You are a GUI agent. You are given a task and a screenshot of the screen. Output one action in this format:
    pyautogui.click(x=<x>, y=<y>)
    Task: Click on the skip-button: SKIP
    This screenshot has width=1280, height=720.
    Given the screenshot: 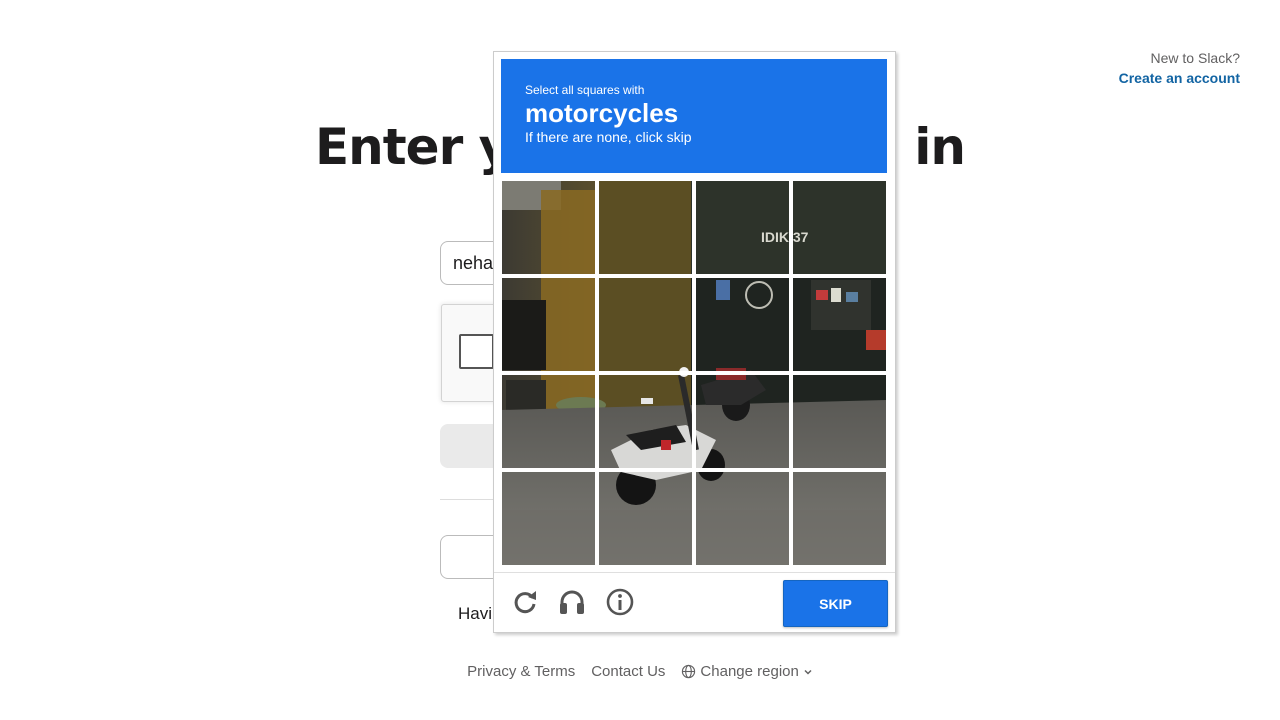 What is the action you would take?
    pyautogui.click(x=835, y=603)
    